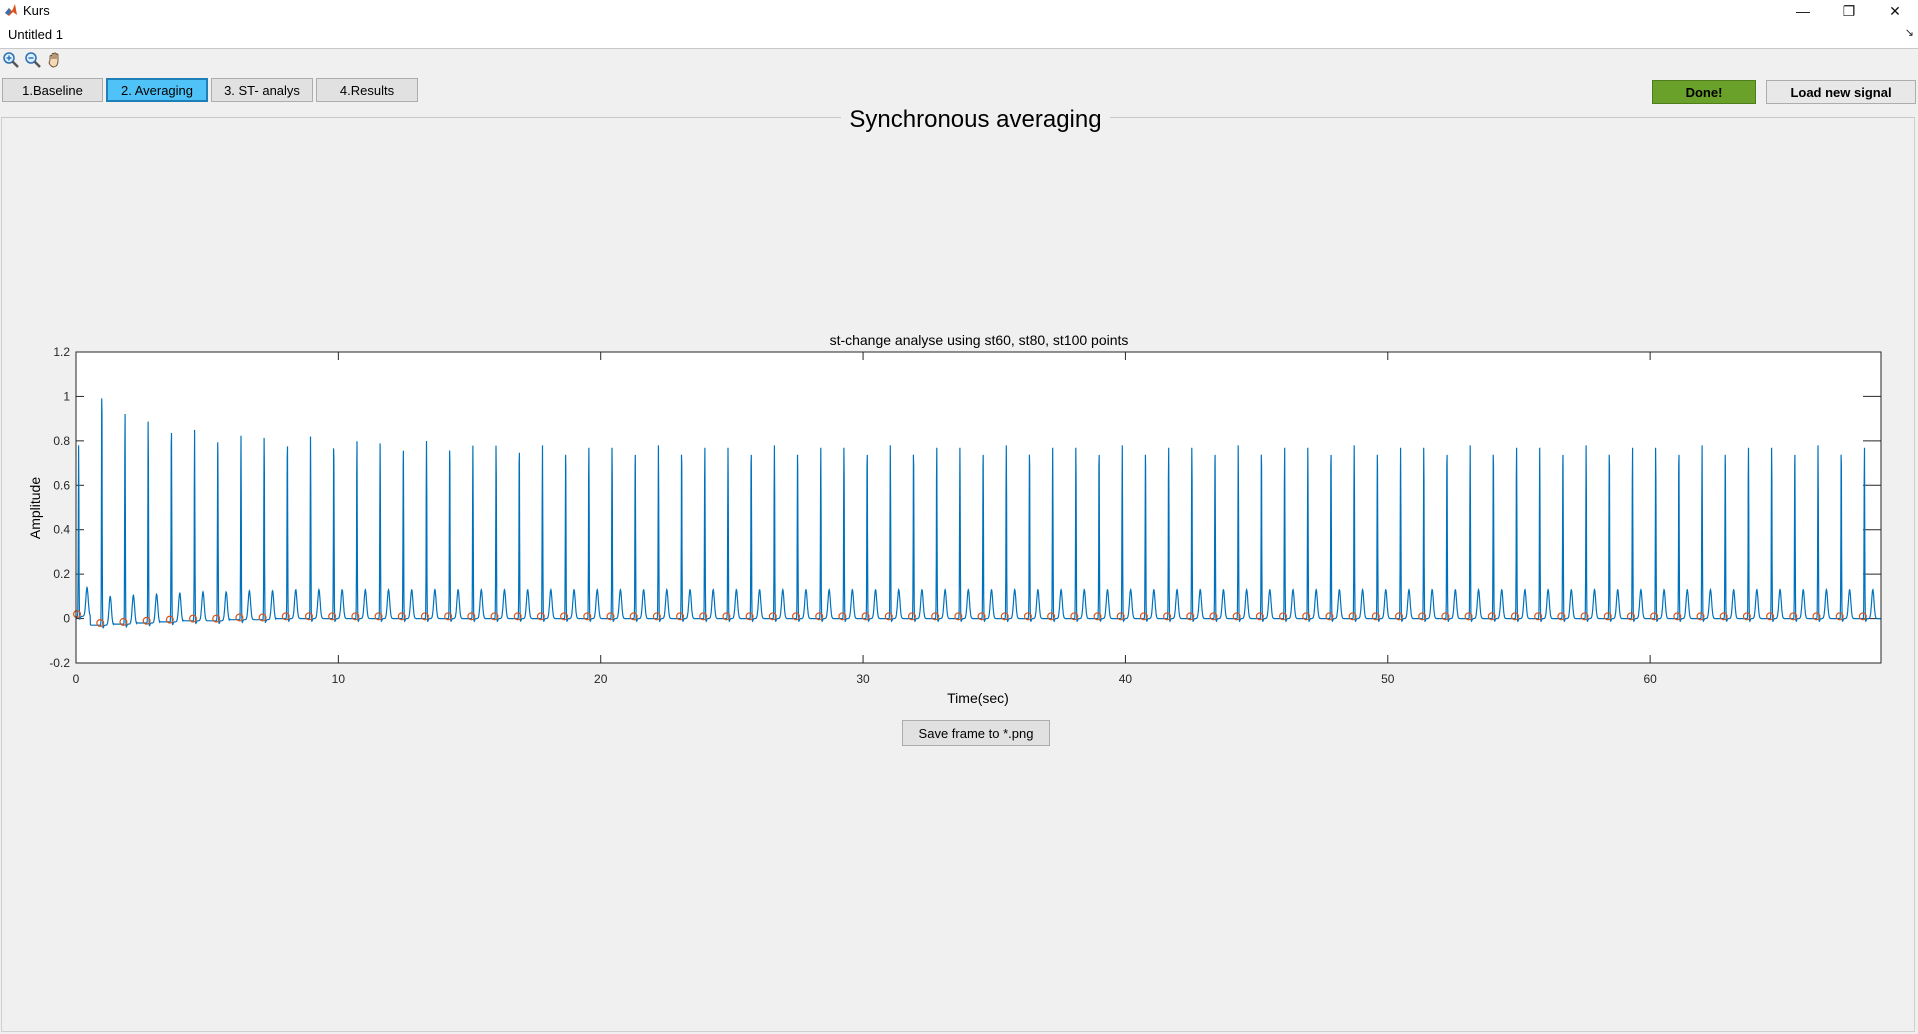  What do you see at coordinates (33, 60) in the screenshot?
I see `zoom-out-icon` at bounding box center [33, 60].